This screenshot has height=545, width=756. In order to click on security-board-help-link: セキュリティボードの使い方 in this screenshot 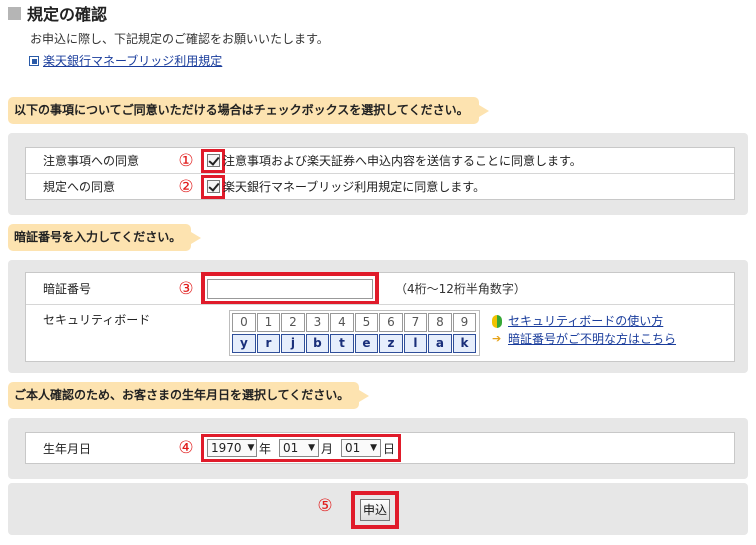, I will do `click(584, 321)`.